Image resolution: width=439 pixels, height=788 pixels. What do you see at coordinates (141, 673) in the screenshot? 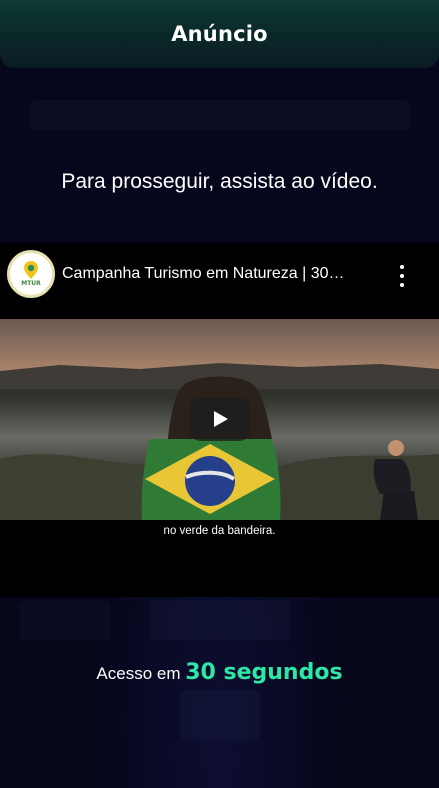
I see `countdown-label: Acesso em` at bounding box center [141, 673].